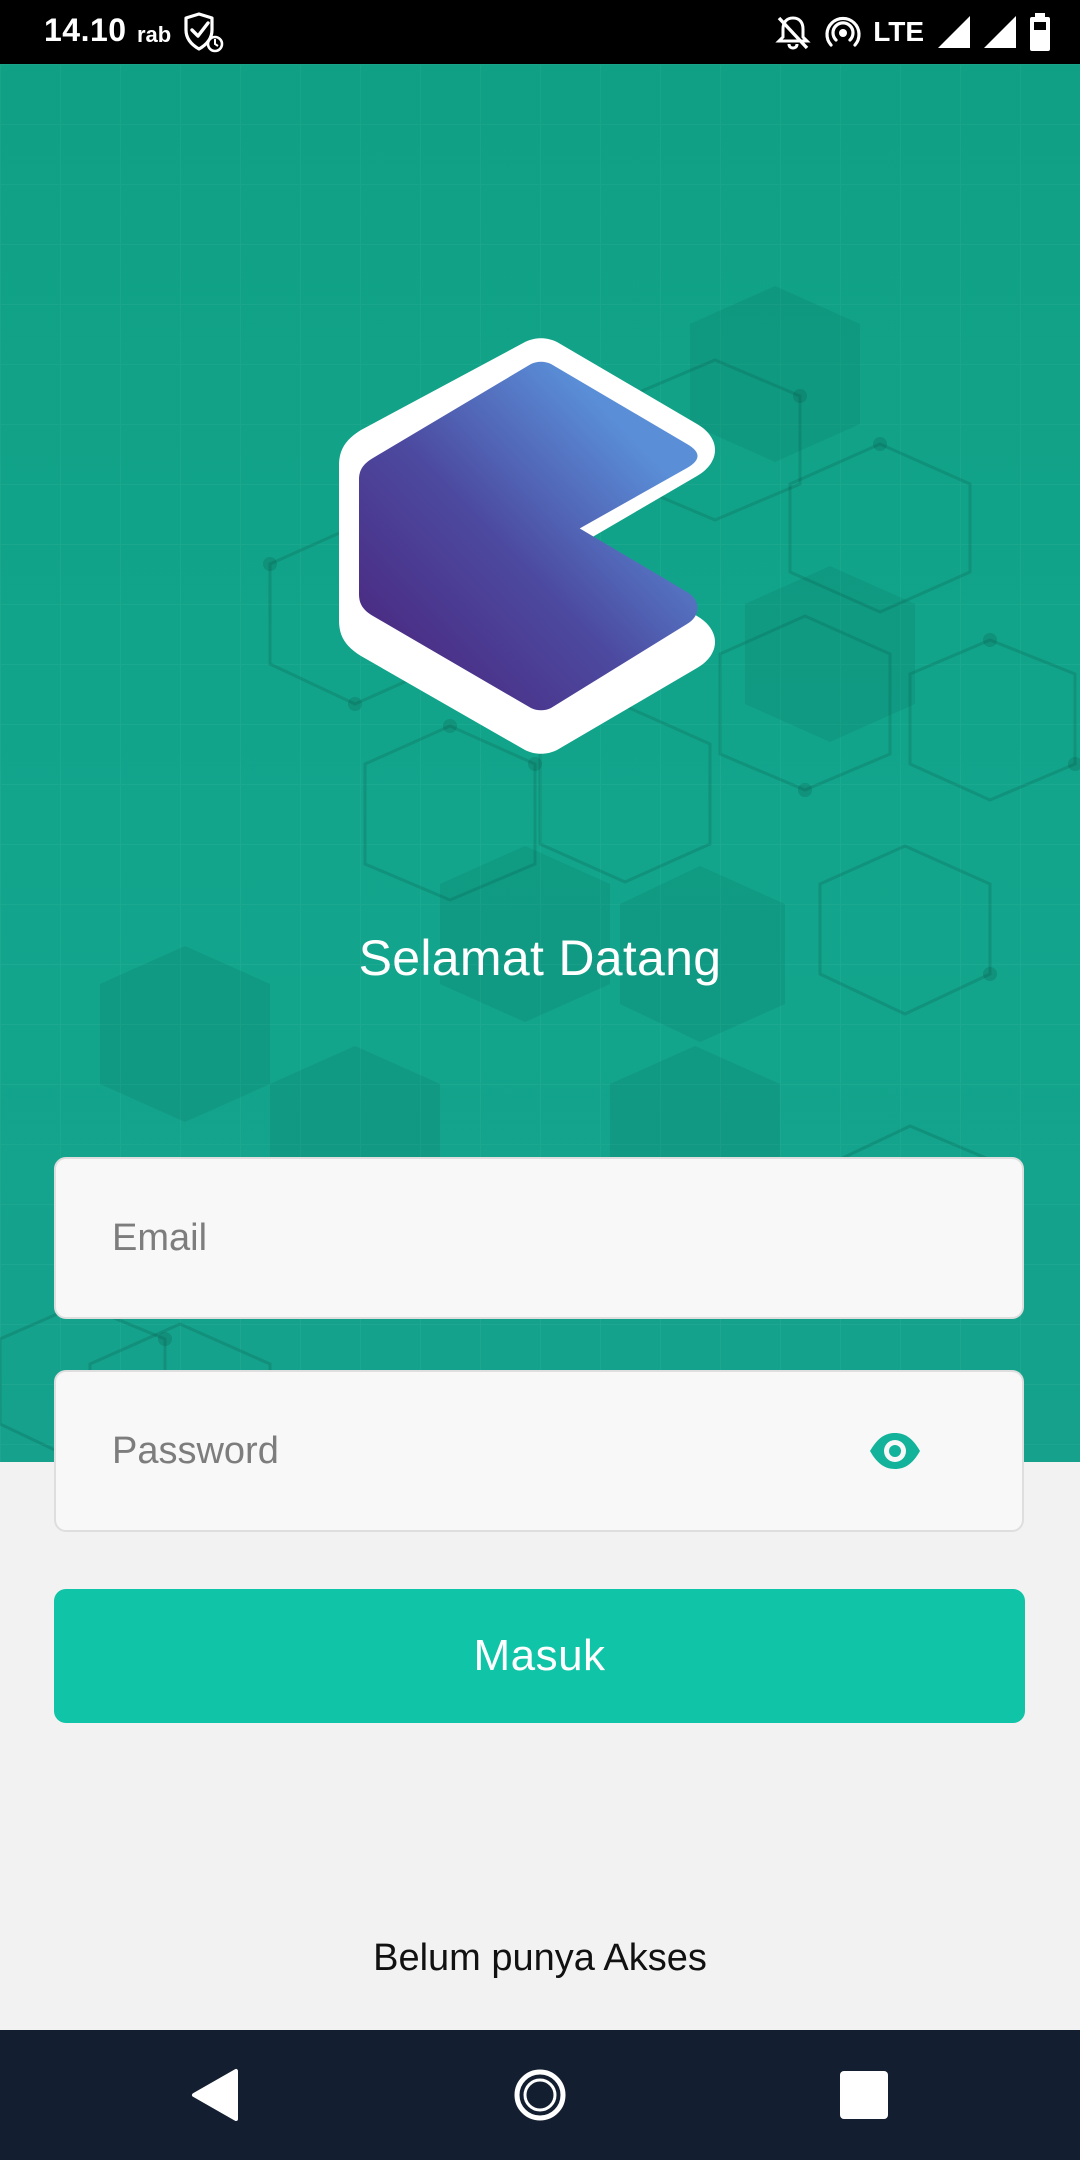 This screenshot has height=2160, width=1080. What do you see at coordinates (540, 32) in the screenshot?
I see `status-bar: 14.10 rab LTE` at bounding box center [540, 32].